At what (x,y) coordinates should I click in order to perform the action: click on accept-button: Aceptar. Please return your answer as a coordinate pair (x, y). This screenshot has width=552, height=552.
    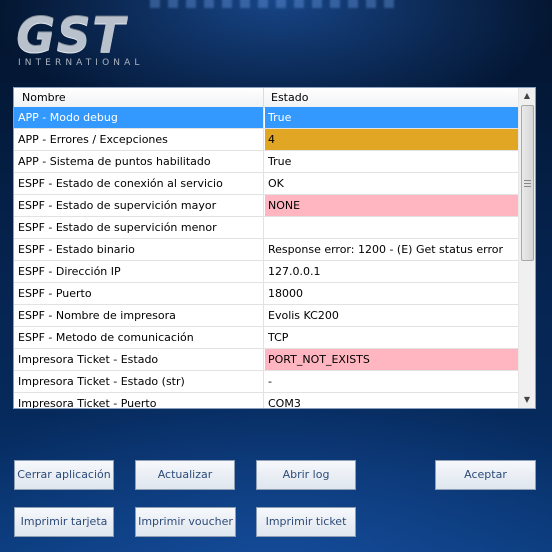
    Looking at the image, I should click on (485, 475).